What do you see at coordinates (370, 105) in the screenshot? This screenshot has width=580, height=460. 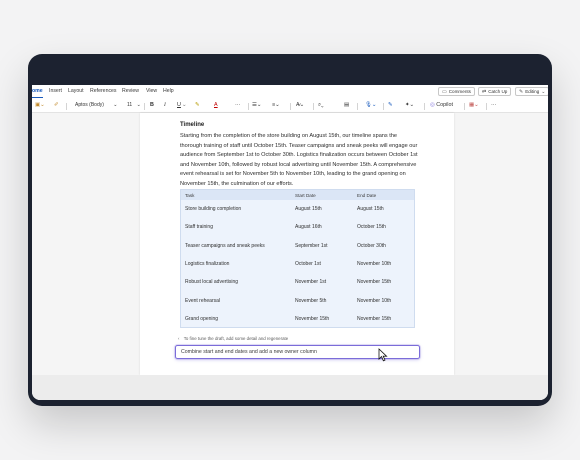 I see `dictate-icon: 🎙⌄` at bounding box center [370, 105].